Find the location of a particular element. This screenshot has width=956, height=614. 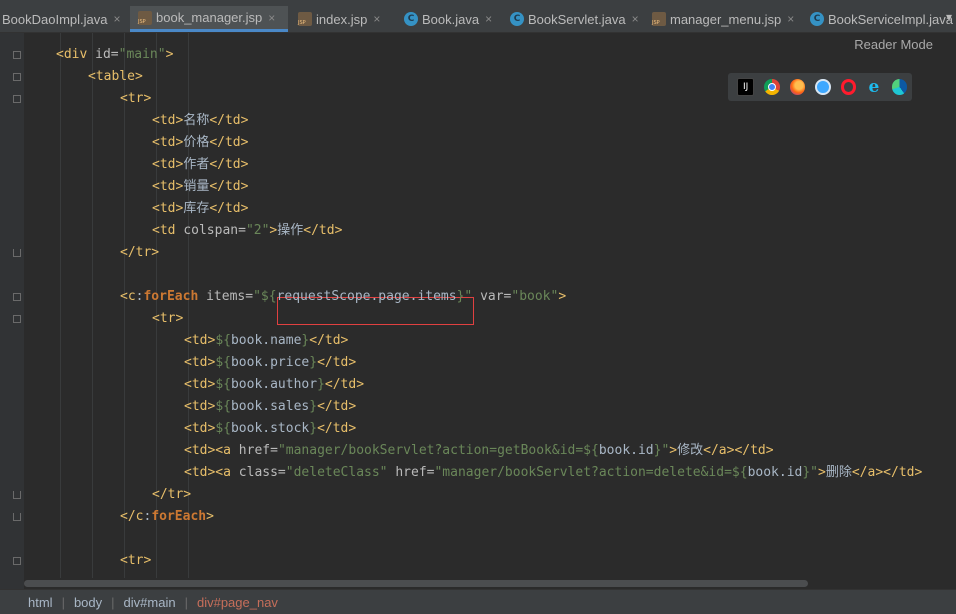

code-token: book.price is located at coordinates (270, 362).